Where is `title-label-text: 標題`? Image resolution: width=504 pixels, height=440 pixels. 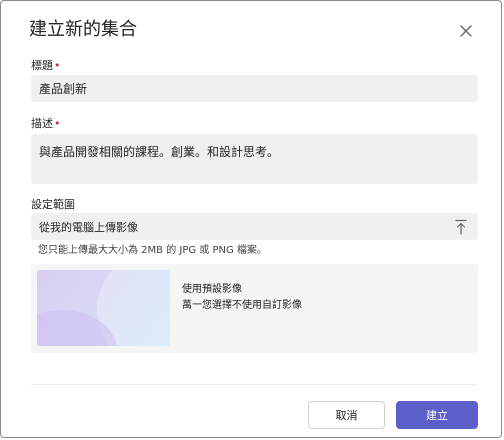
title-label-text: 標題 is located at coordinates (42, 65).